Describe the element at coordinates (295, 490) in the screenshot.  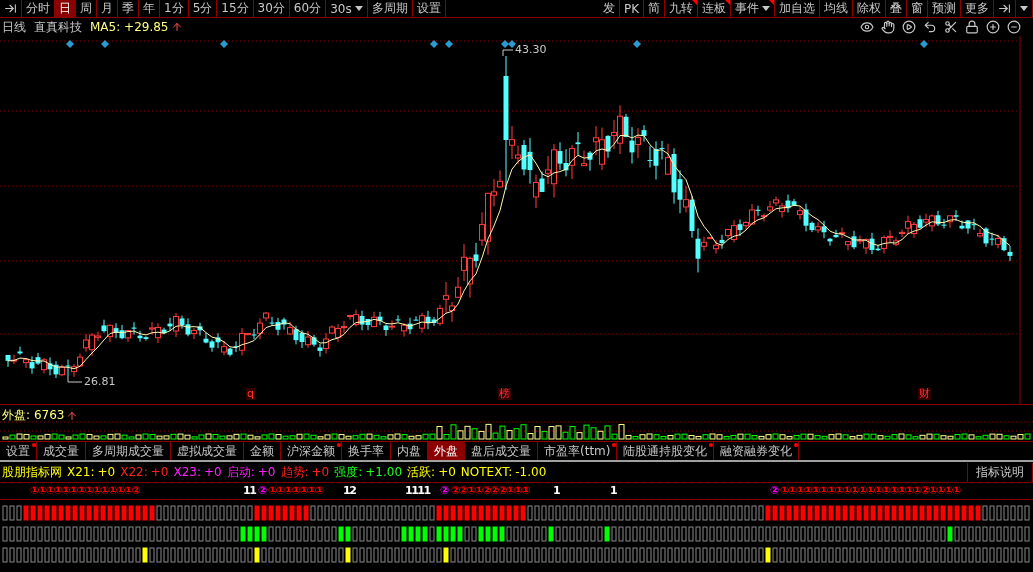
I see `signal-text: ①①①①①①①` at that location.